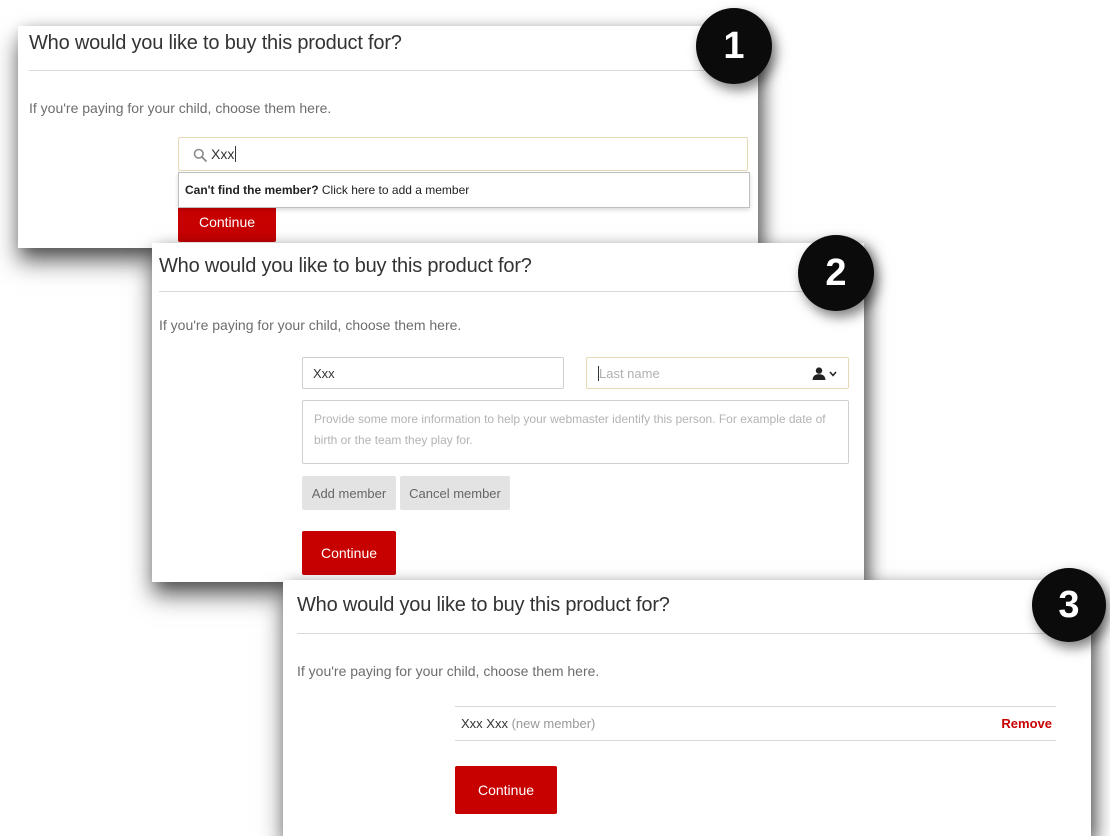 The height and width of the screenshot is (836, 1110). What do you see at coordinates (349, 553) in the screenshot?
I see `step2-continue-button: Continue` at bounding box center [349, 553].